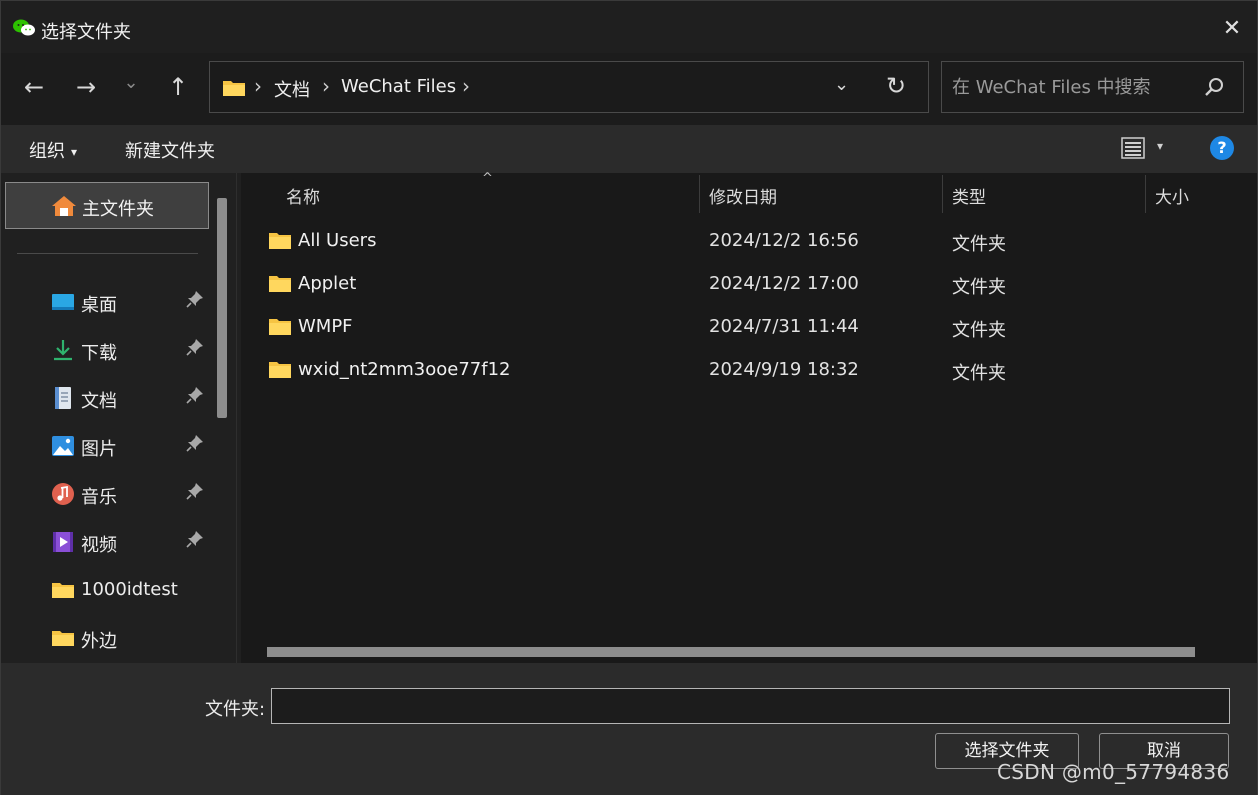 The height and width of the screenshot is (795, 1258). I want to click on address-bar: › 文档 › WeChat Files › ⌄ ↻, so click(569, 87).